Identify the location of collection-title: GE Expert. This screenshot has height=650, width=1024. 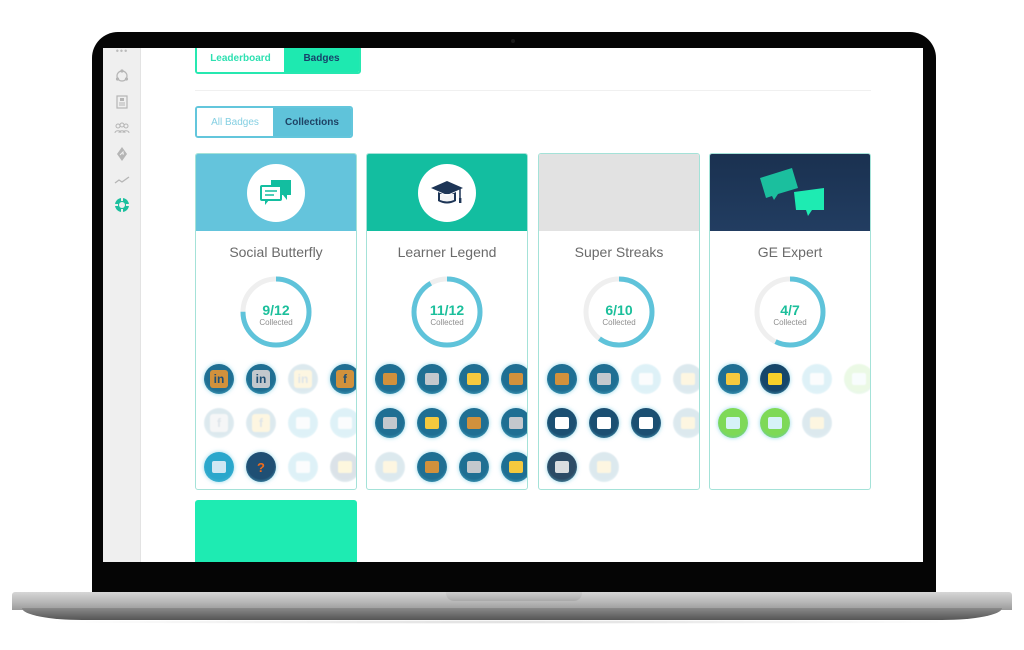
(790, 252).